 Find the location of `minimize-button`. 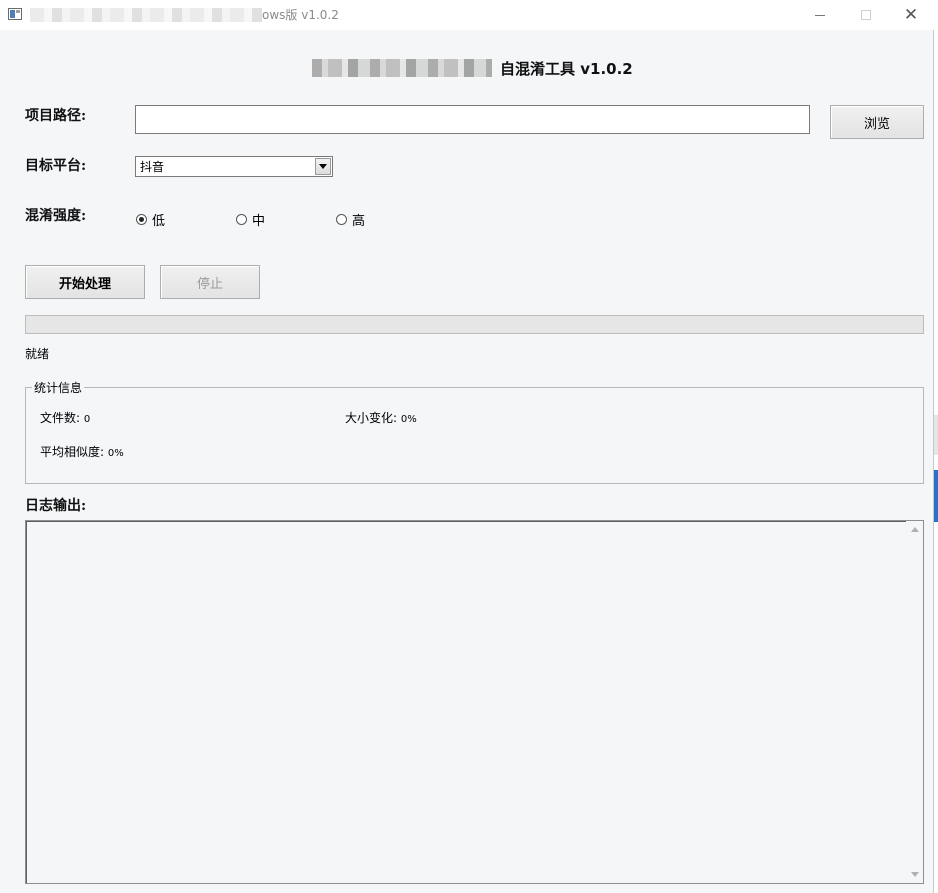

minimize-button is located at coordinates (820, 15).